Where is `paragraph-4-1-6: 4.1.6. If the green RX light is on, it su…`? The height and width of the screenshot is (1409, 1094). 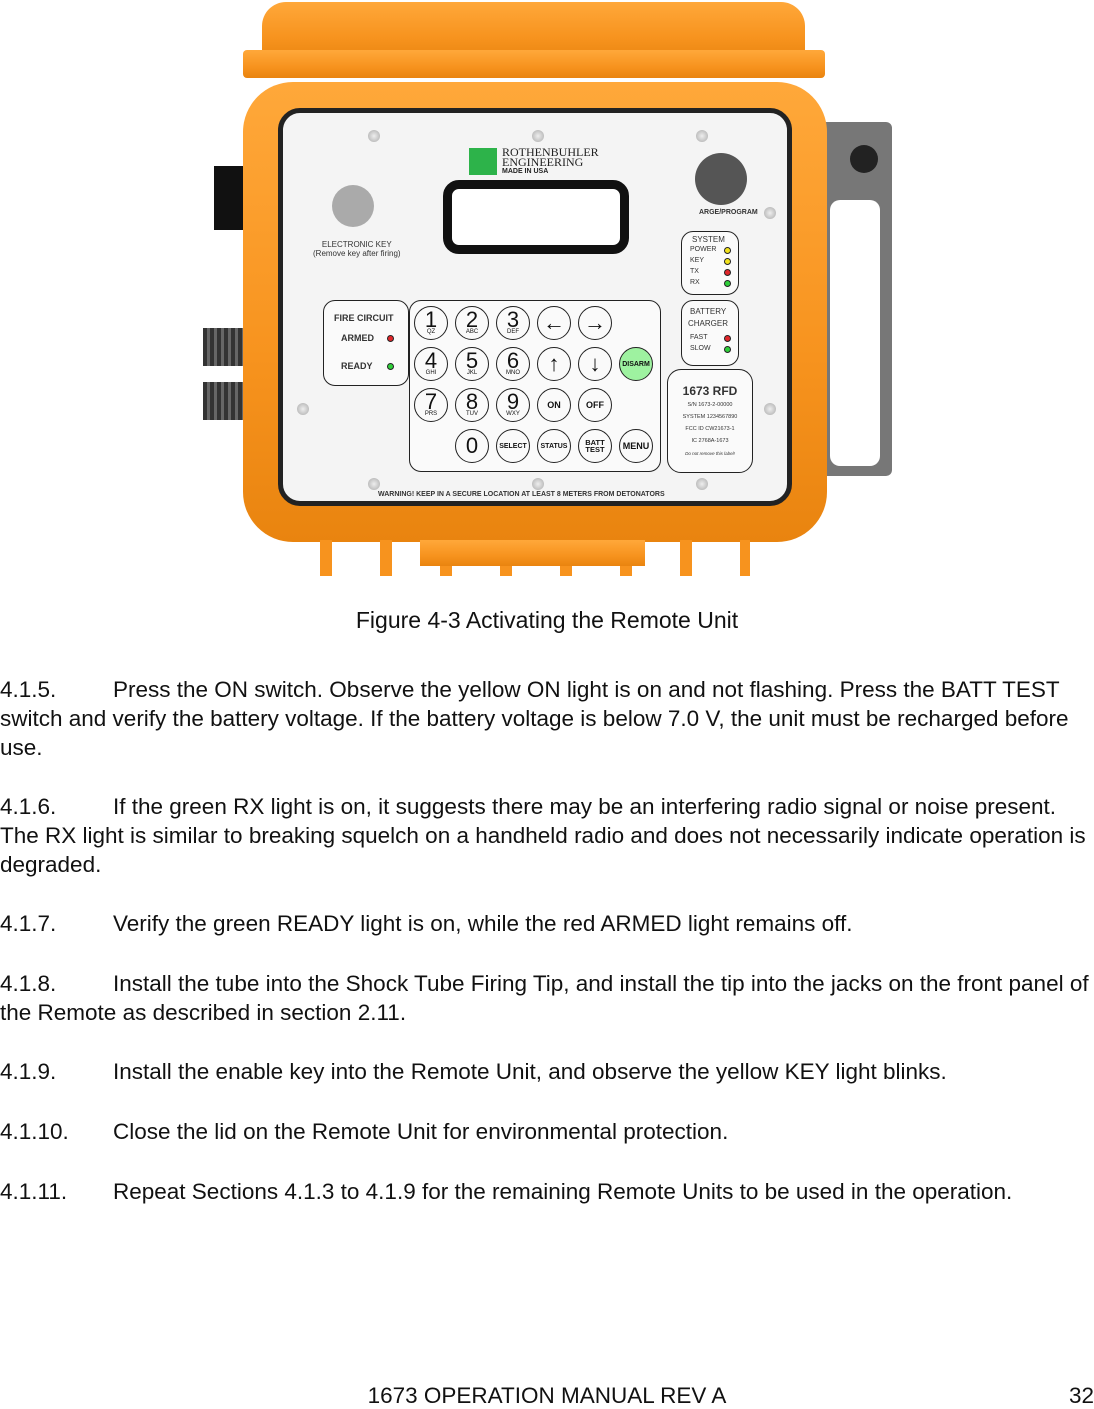
paragraph-4-1-6: 4.1.6. If the green RX light is on, it su… is located at coordinates (547, 835).